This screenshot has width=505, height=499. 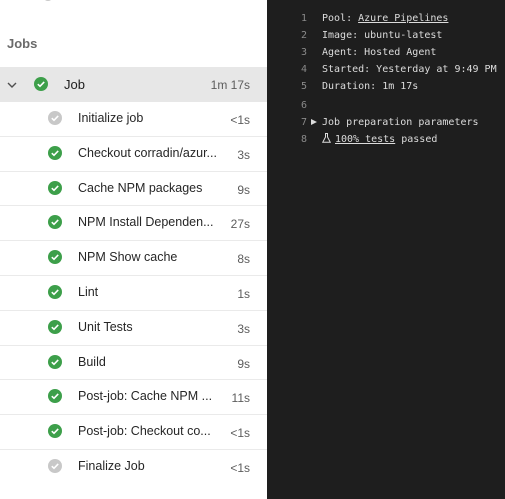 What do you see at coordinates (403, 18) in the screenshot?
I see `pool-link: Azure Pipelines` at bounding box center [403, 18].